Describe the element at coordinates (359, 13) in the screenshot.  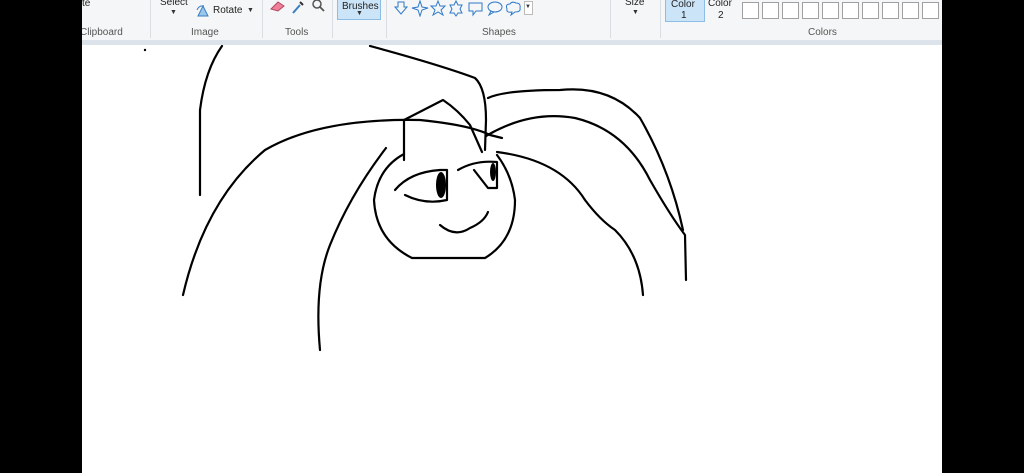
I see `brushes-dropdown-caret: ▼` at that location.